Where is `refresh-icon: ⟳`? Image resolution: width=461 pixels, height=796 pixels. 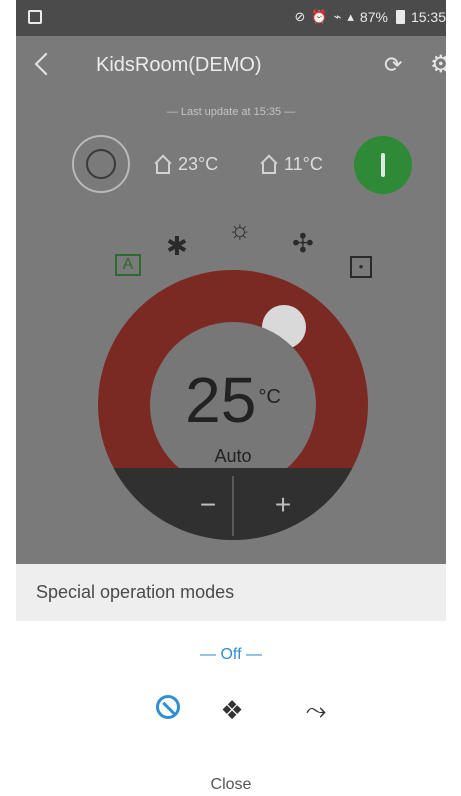
refresh-icon: ⟳ is located at coordinates (393, 65).